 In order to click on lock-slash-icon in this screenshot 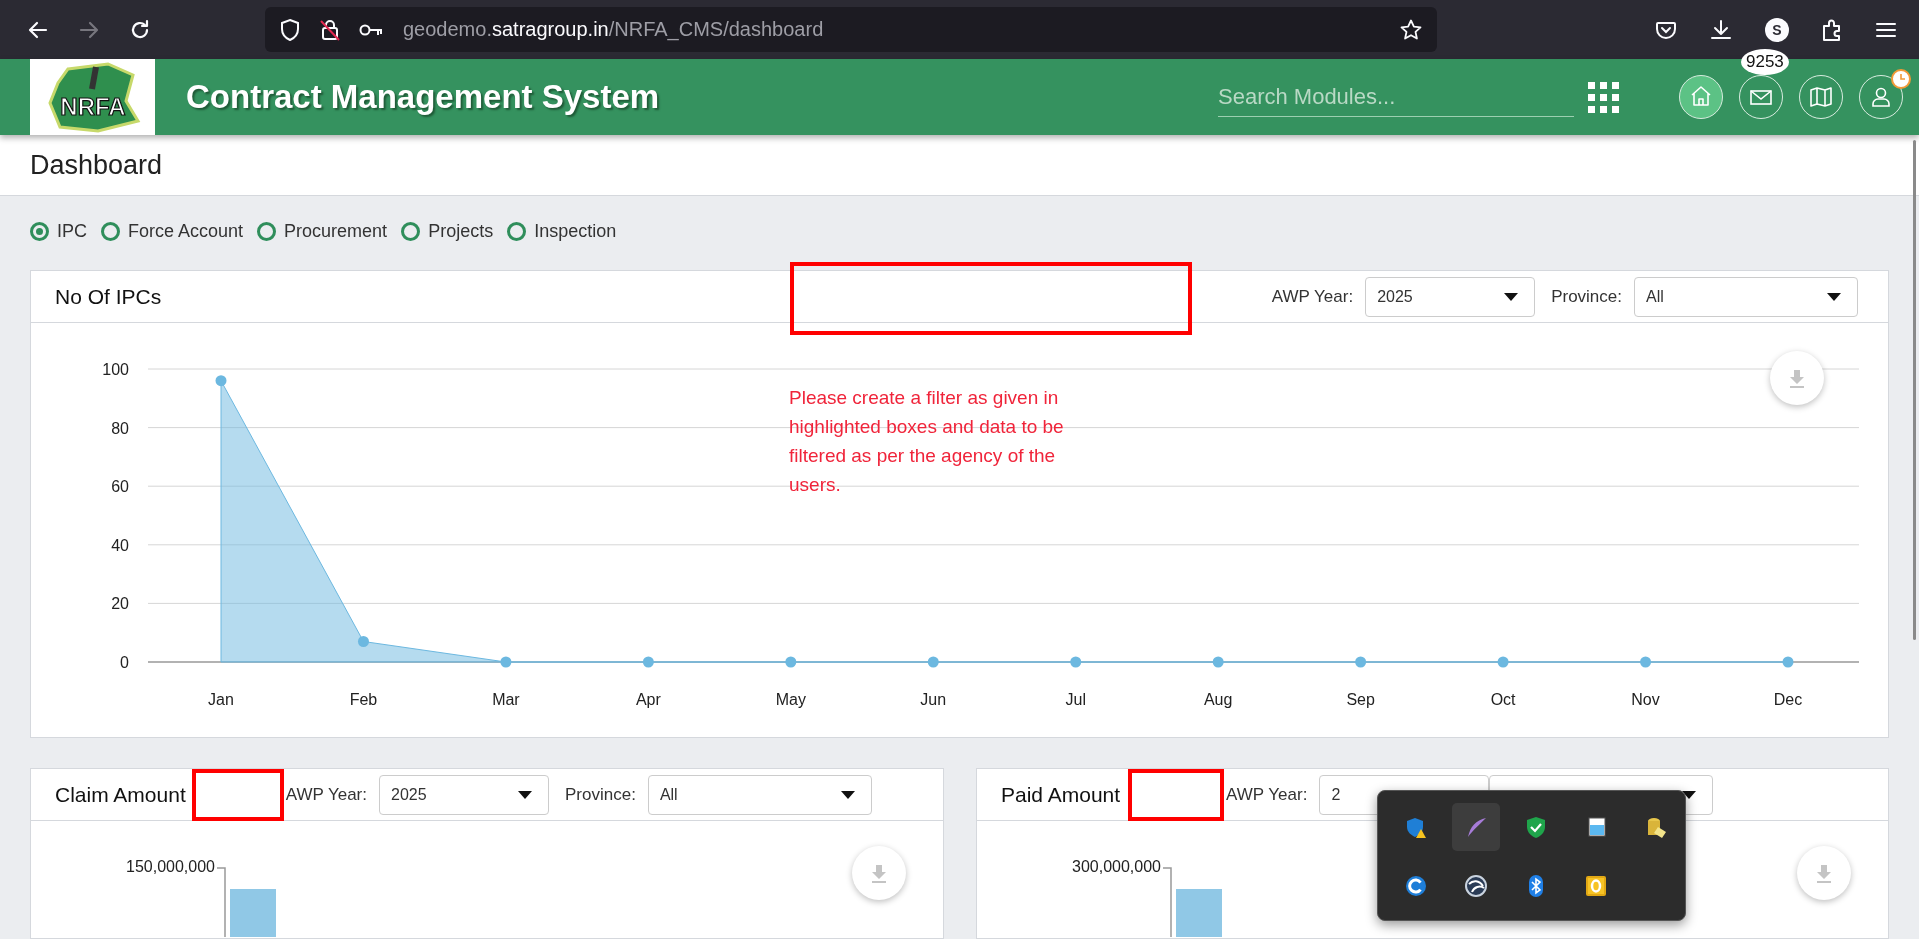, I will do `click(330, 29)`.